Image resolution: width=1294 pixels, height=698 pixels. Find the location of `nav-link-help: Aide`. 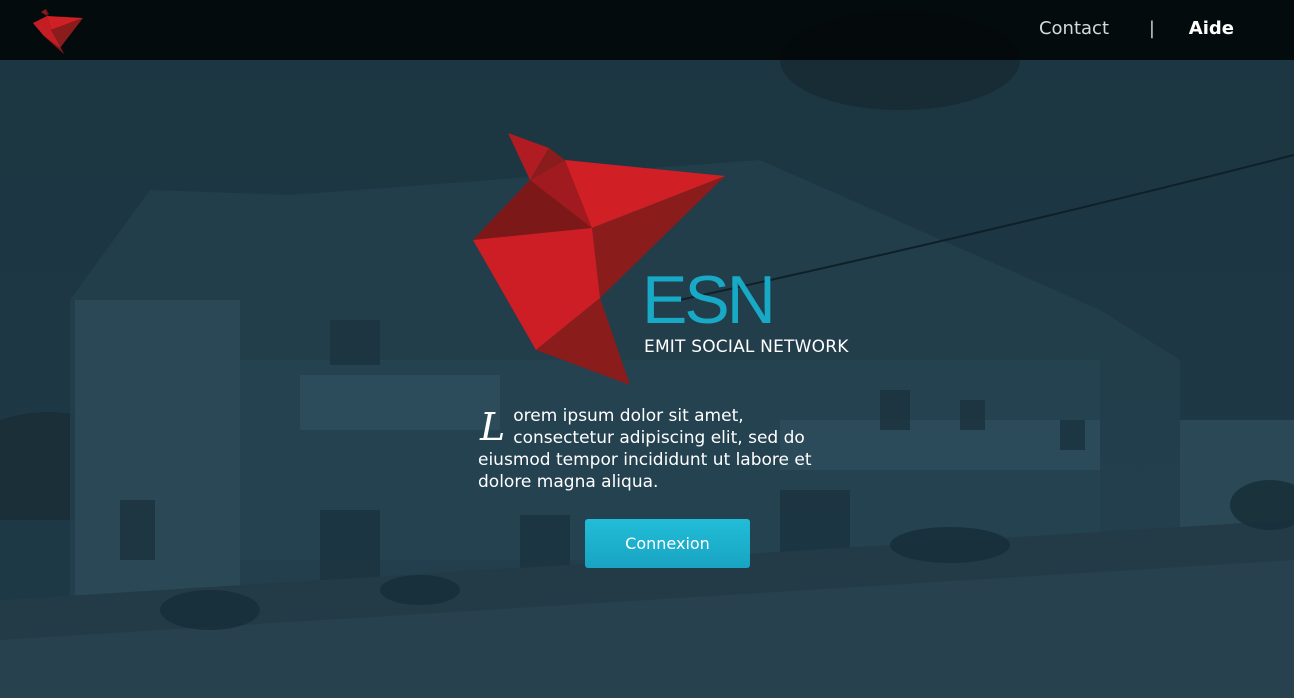

nav-link-help: Aide is located at coordinates (1211, 28).